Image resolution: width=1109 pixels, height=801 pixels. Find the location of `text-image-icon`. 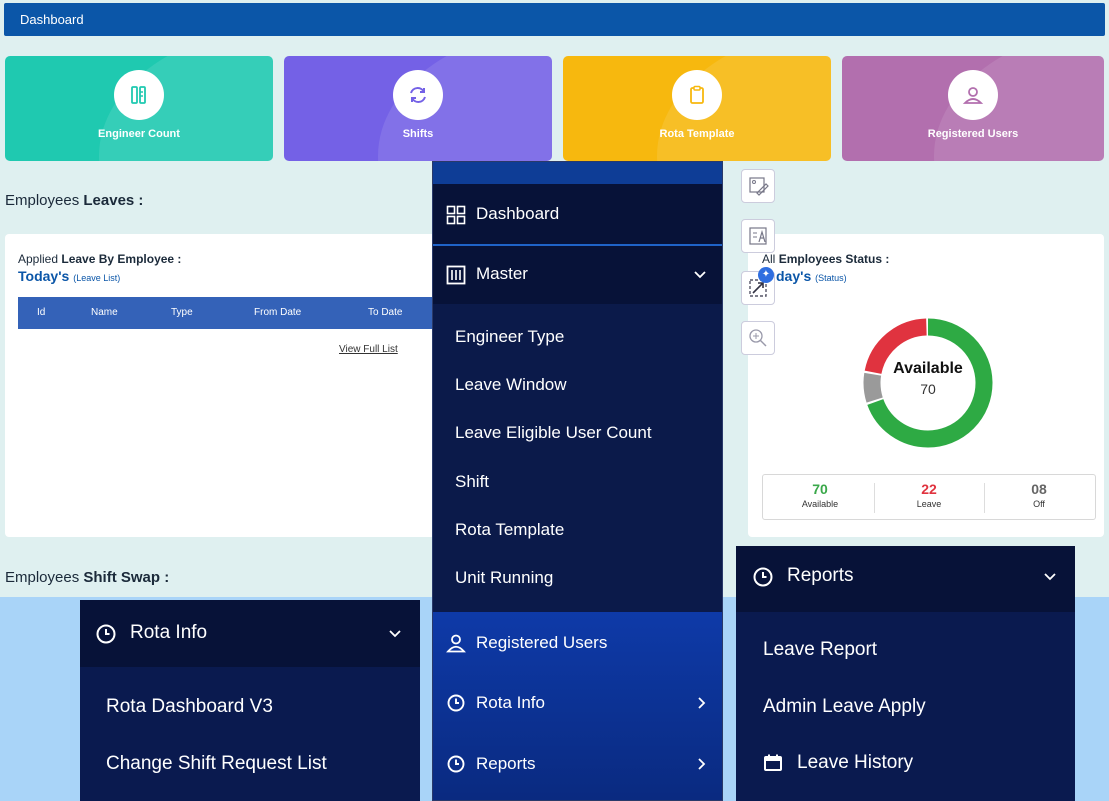

text-image-icon is located at coordinates (758, 236).